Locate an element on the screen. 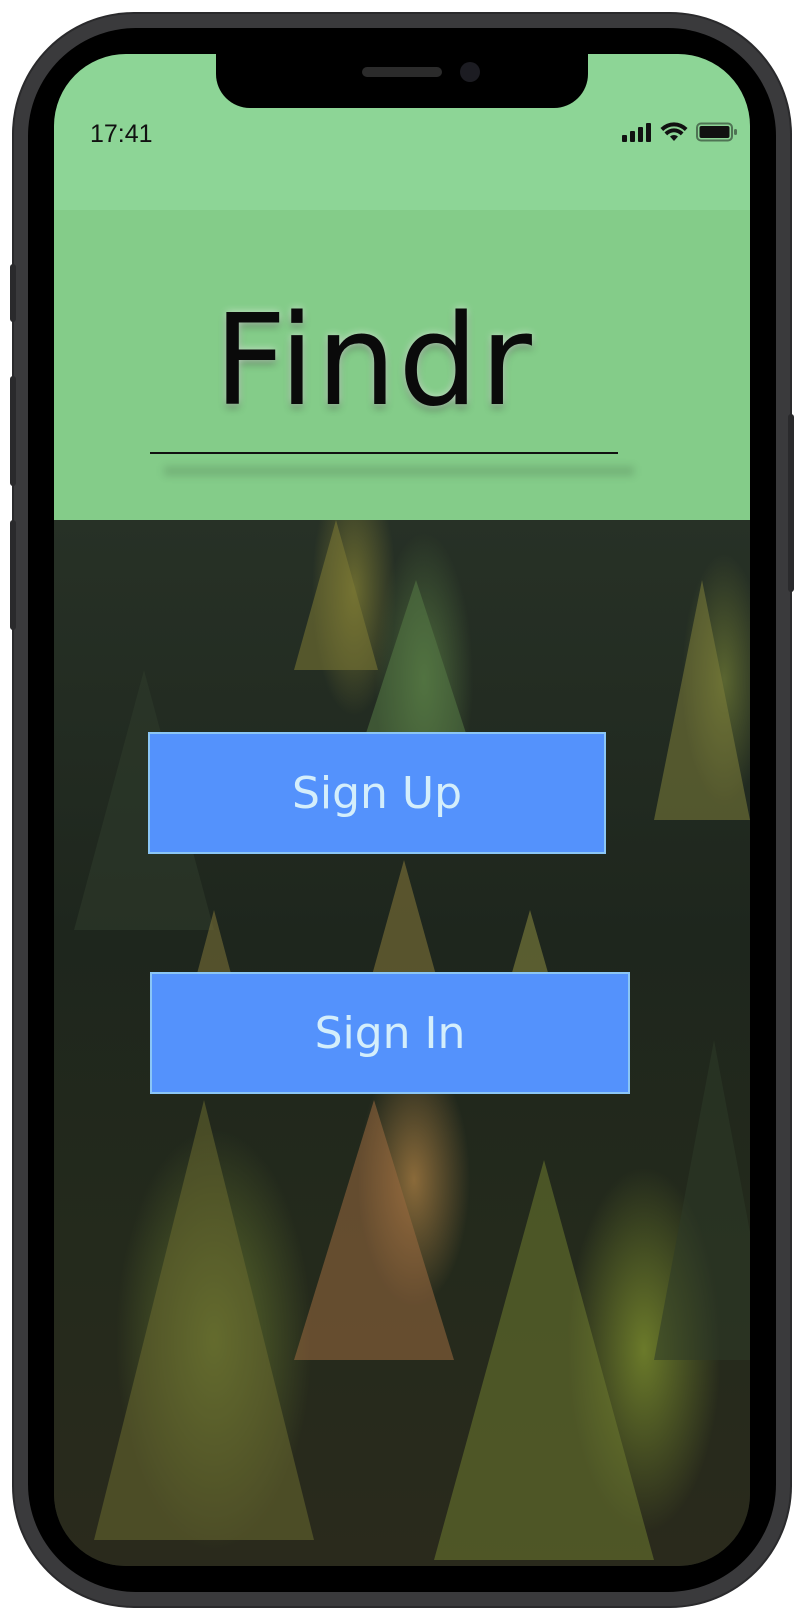  sign-up-button: Sign Up is located at coordinates (377, 793).